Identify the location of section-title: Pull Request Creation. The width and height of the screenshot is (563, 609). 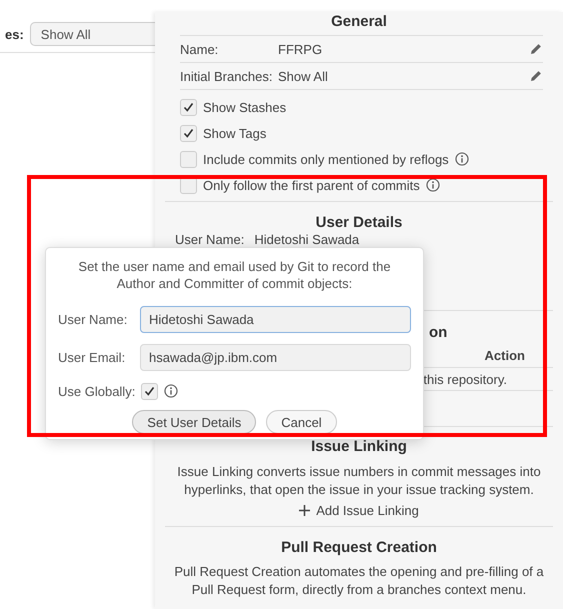
(359, 548).